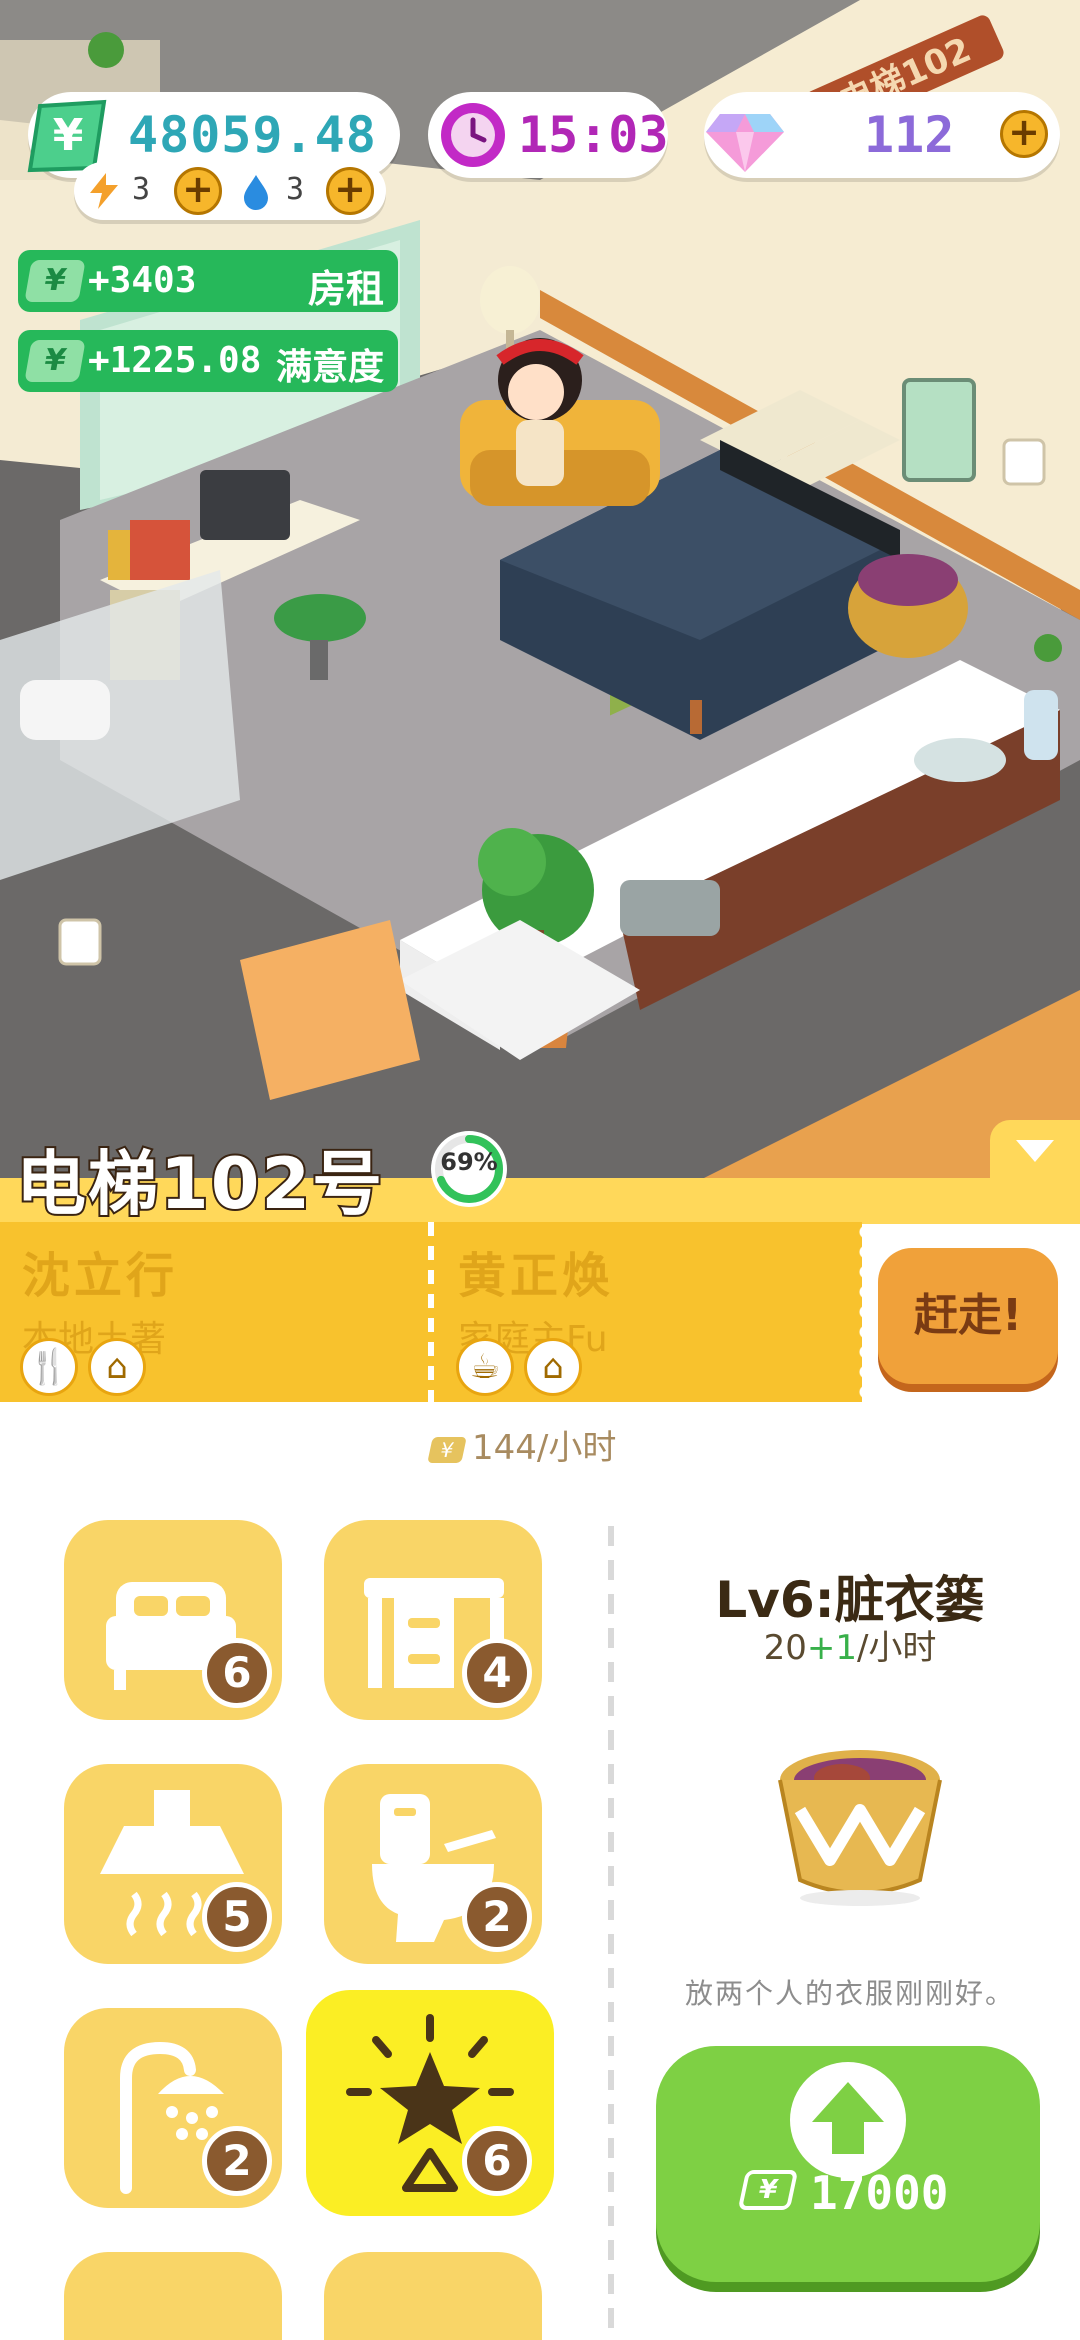  I want to click on rent-income-chip: ¥ +3403 房租, so click(208, 281).